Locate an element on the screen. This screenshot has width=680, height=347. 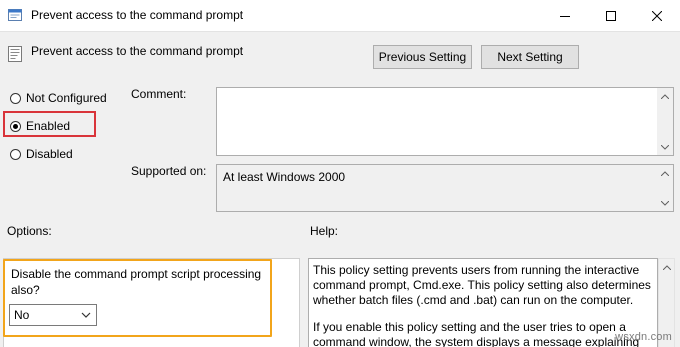
help-label: Help: is located at coordinates (324, 231).